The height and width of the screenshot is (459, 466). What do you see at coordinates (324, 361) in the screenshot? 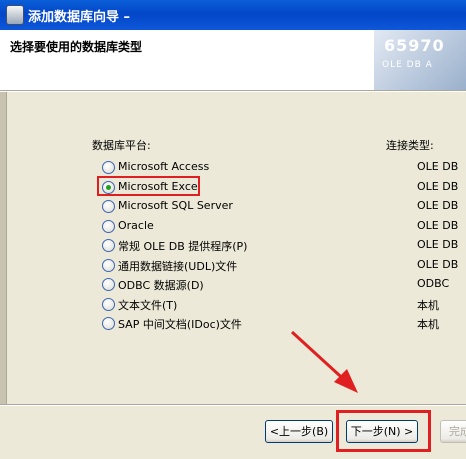
I see `red-arrow-icon` at bounding box center [324, 361].